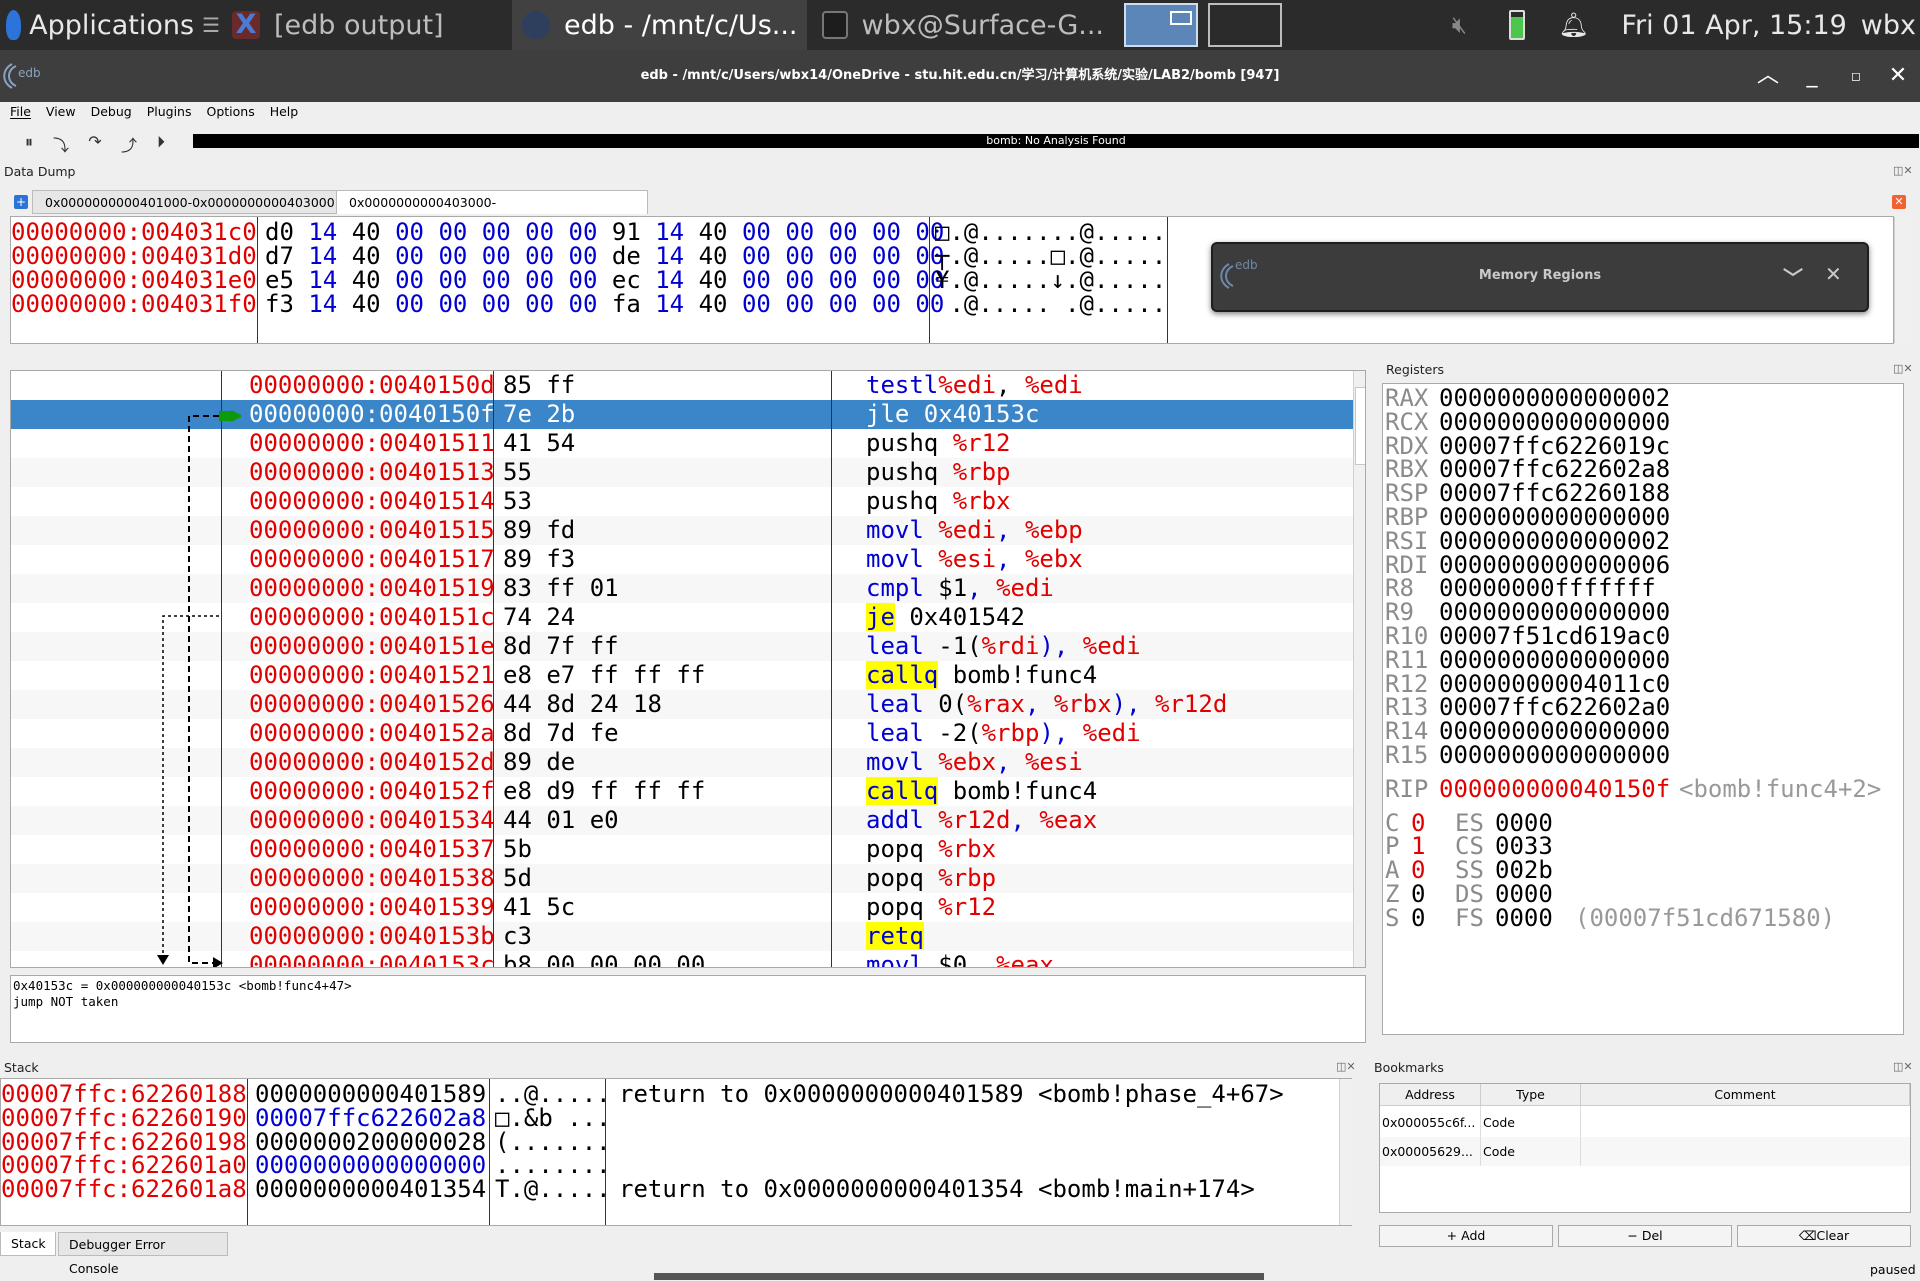  What do you see at coordinates (1645, 1151) in the screenshot?
I see `bookmark-row: 0x00005629... Code` at bounding box center [1645, 1151].